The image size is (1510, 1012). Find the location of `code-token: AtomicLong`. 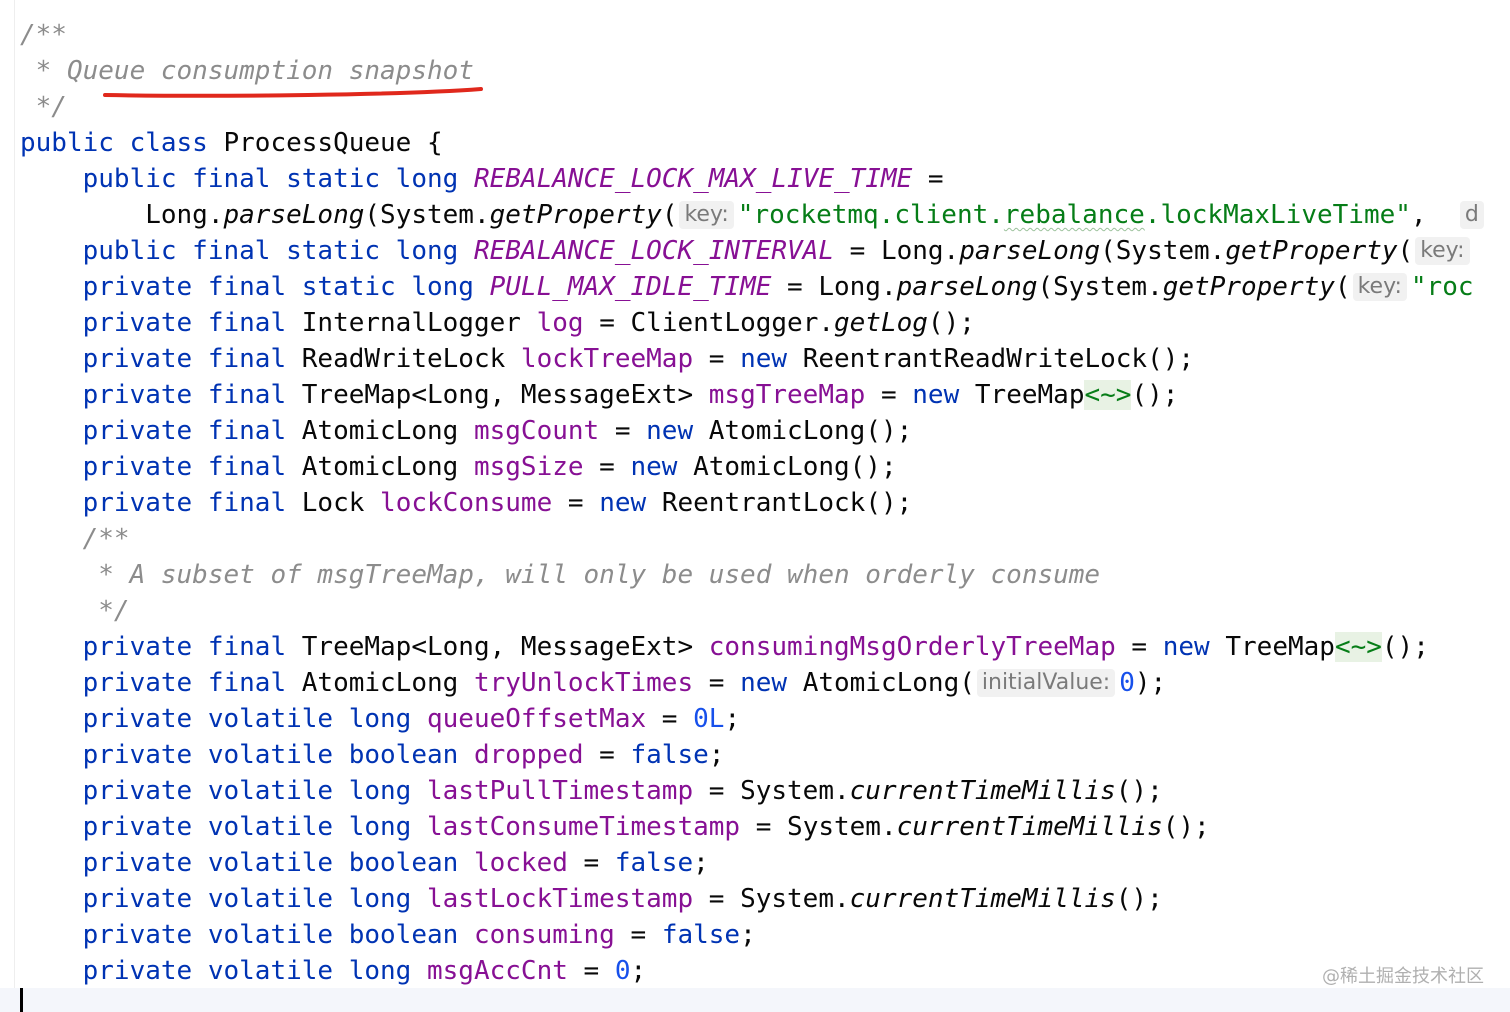

code-token: AtomicLong is located at coordinates (387, 683).